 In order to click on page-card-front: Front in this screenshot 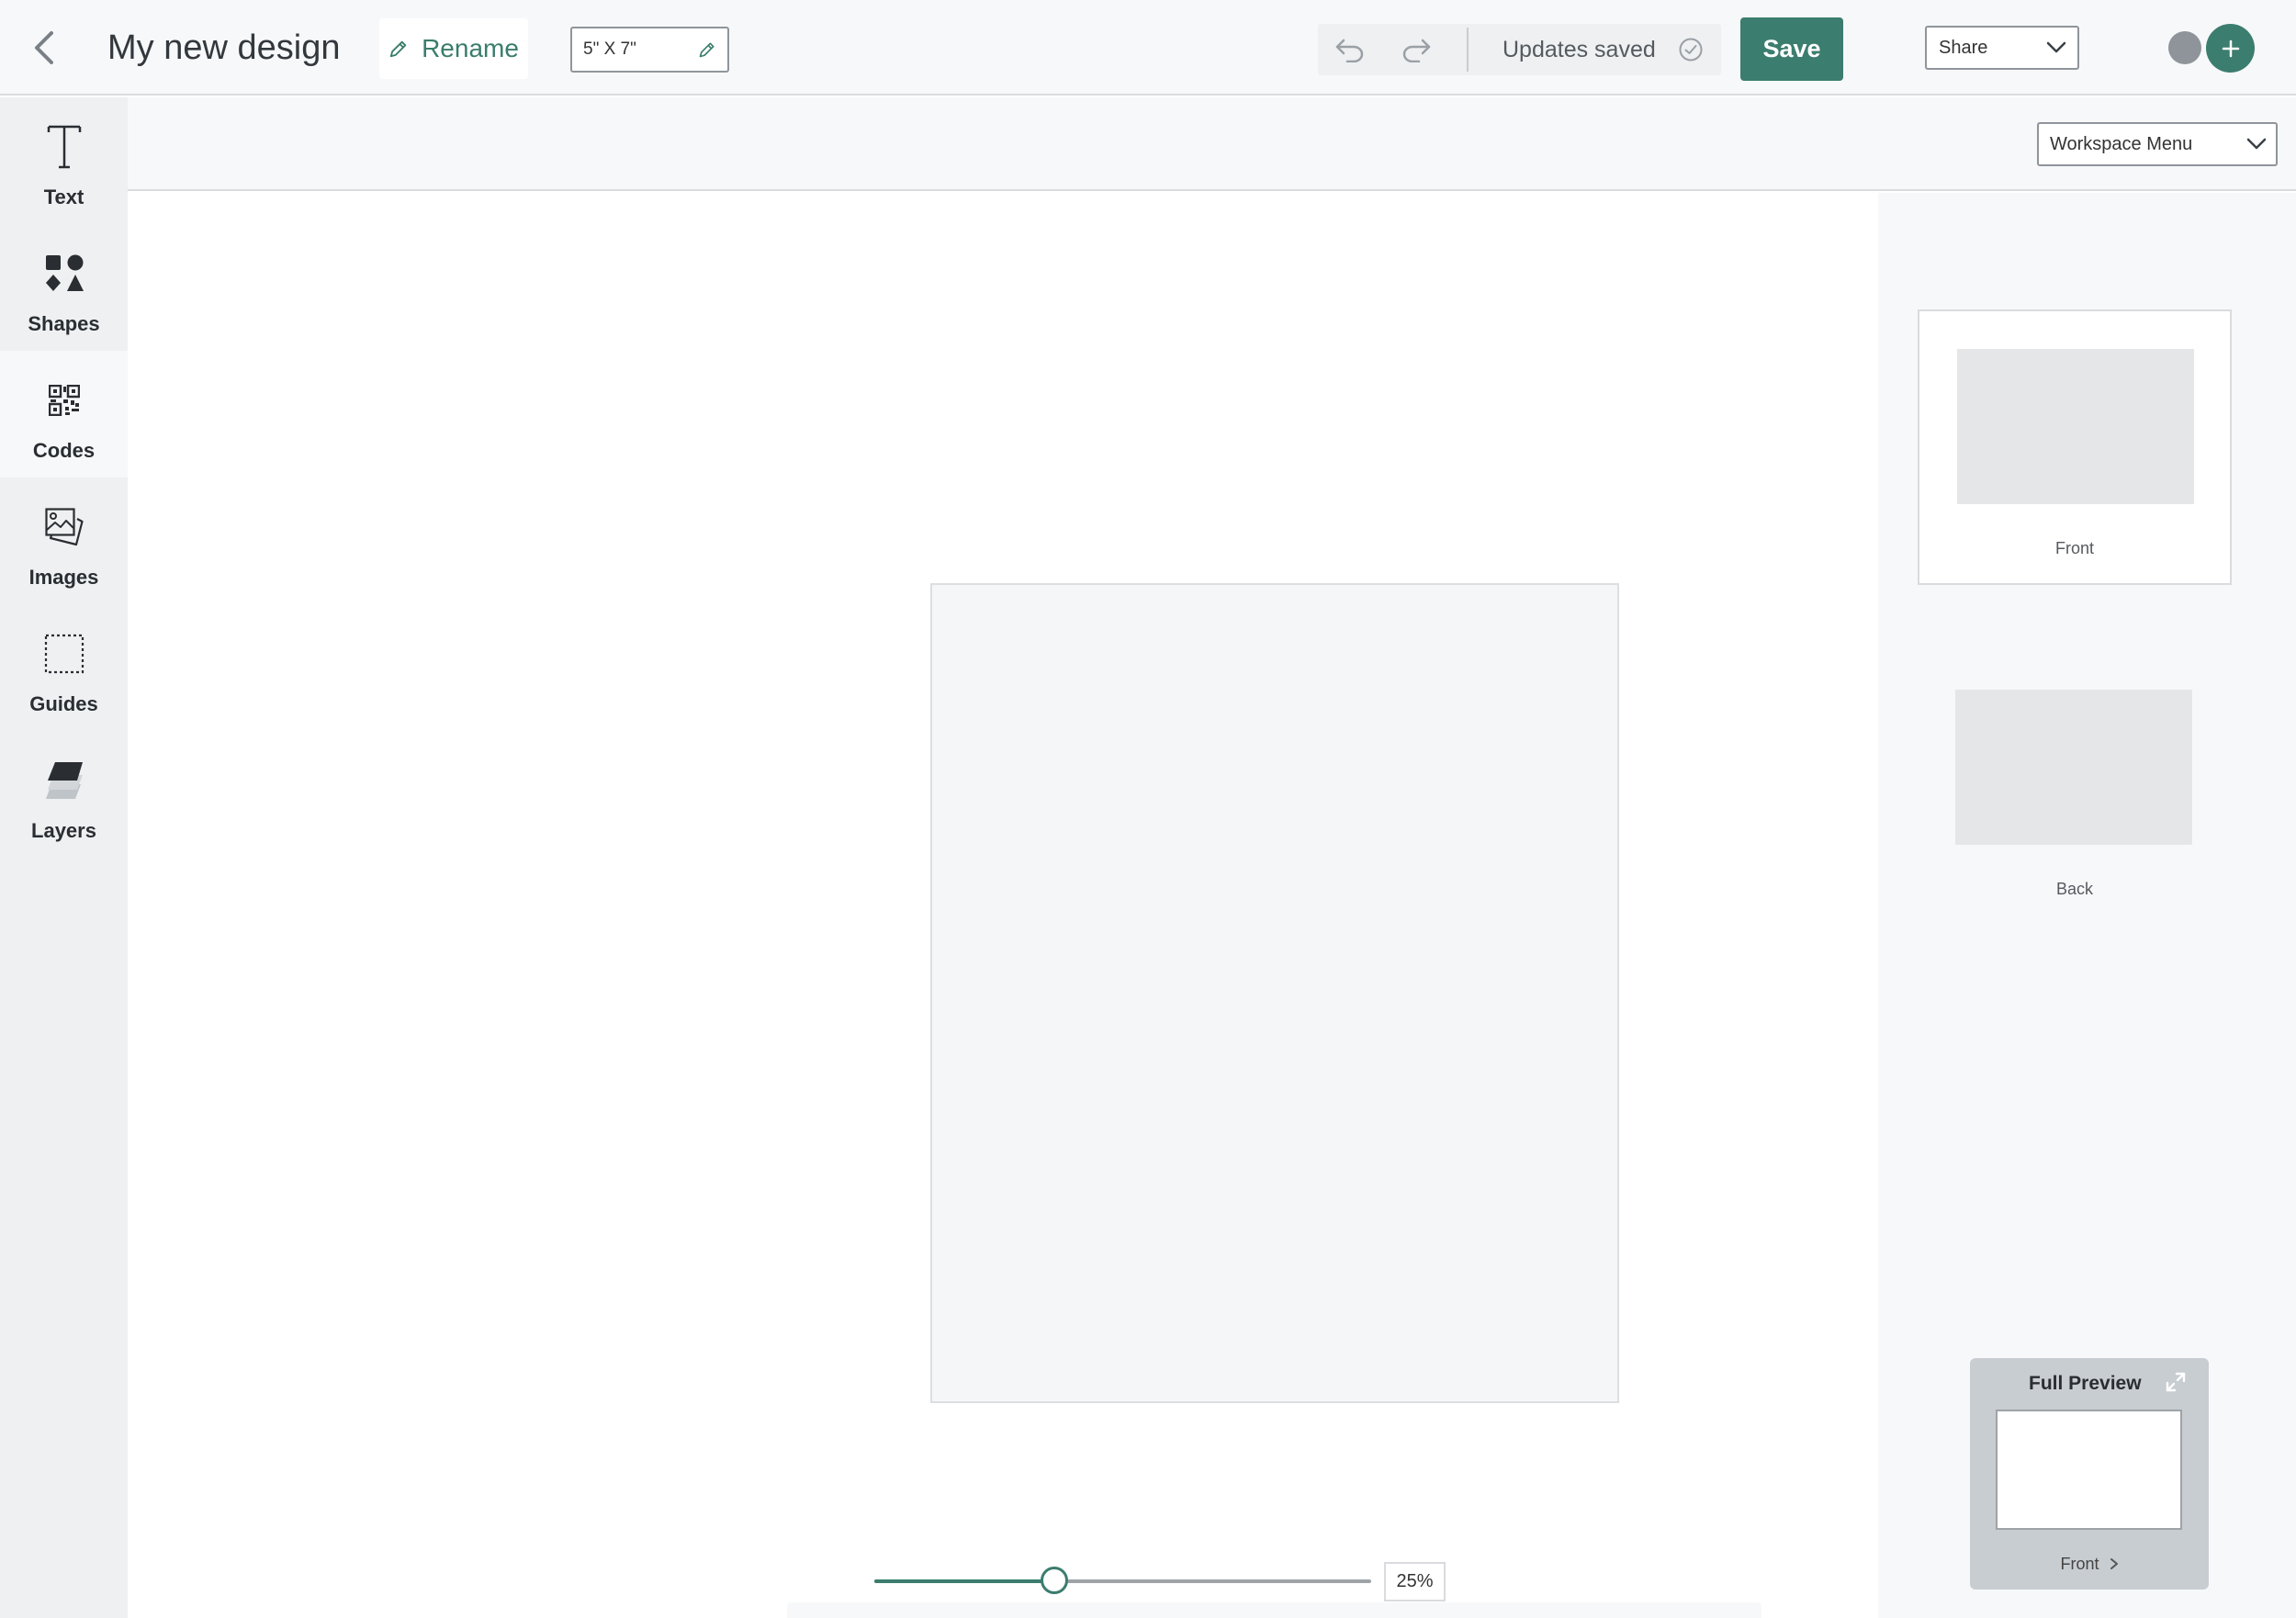, I will do `click(2075, 447)`.